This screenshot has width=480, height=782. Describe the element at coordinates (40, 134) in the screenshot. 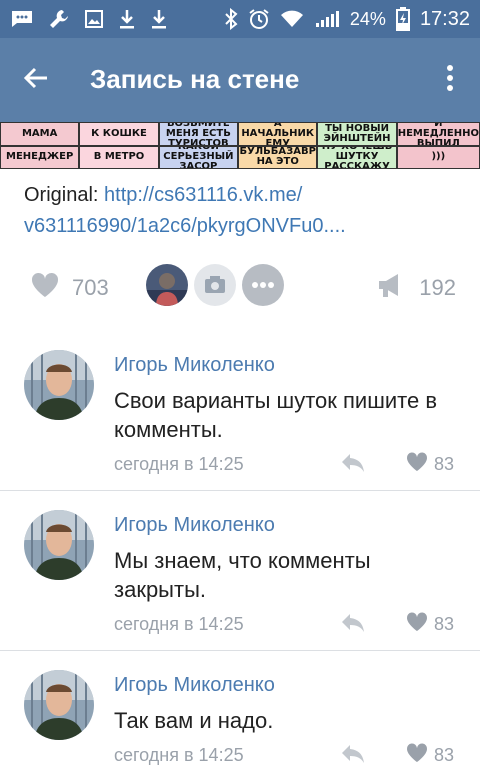

I see `meme-caption: МАМА` at that location.